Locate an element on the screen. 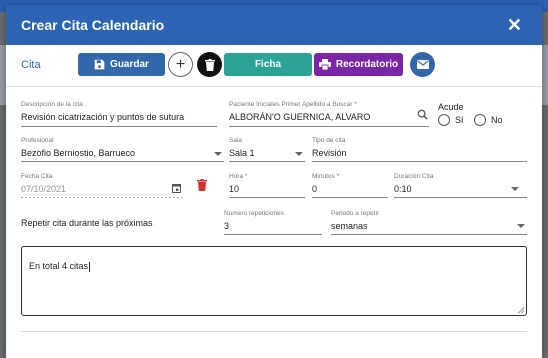 The width and height of the screenshot is (548, 358). ficha-button: Ficha is located at coordinates (268, 64).